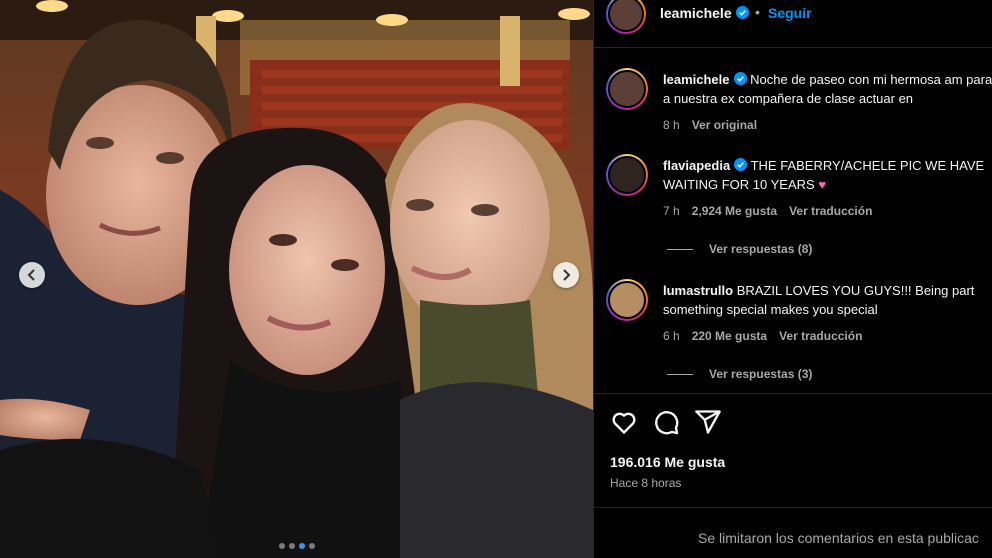 Image resolution: width=992 pixels, height=558 pixels. What do you see at coordinates (761, 374) in the screenshot?
I see `view-replies-label: Ver respuestas (3)` at bounding box center [761, 374].